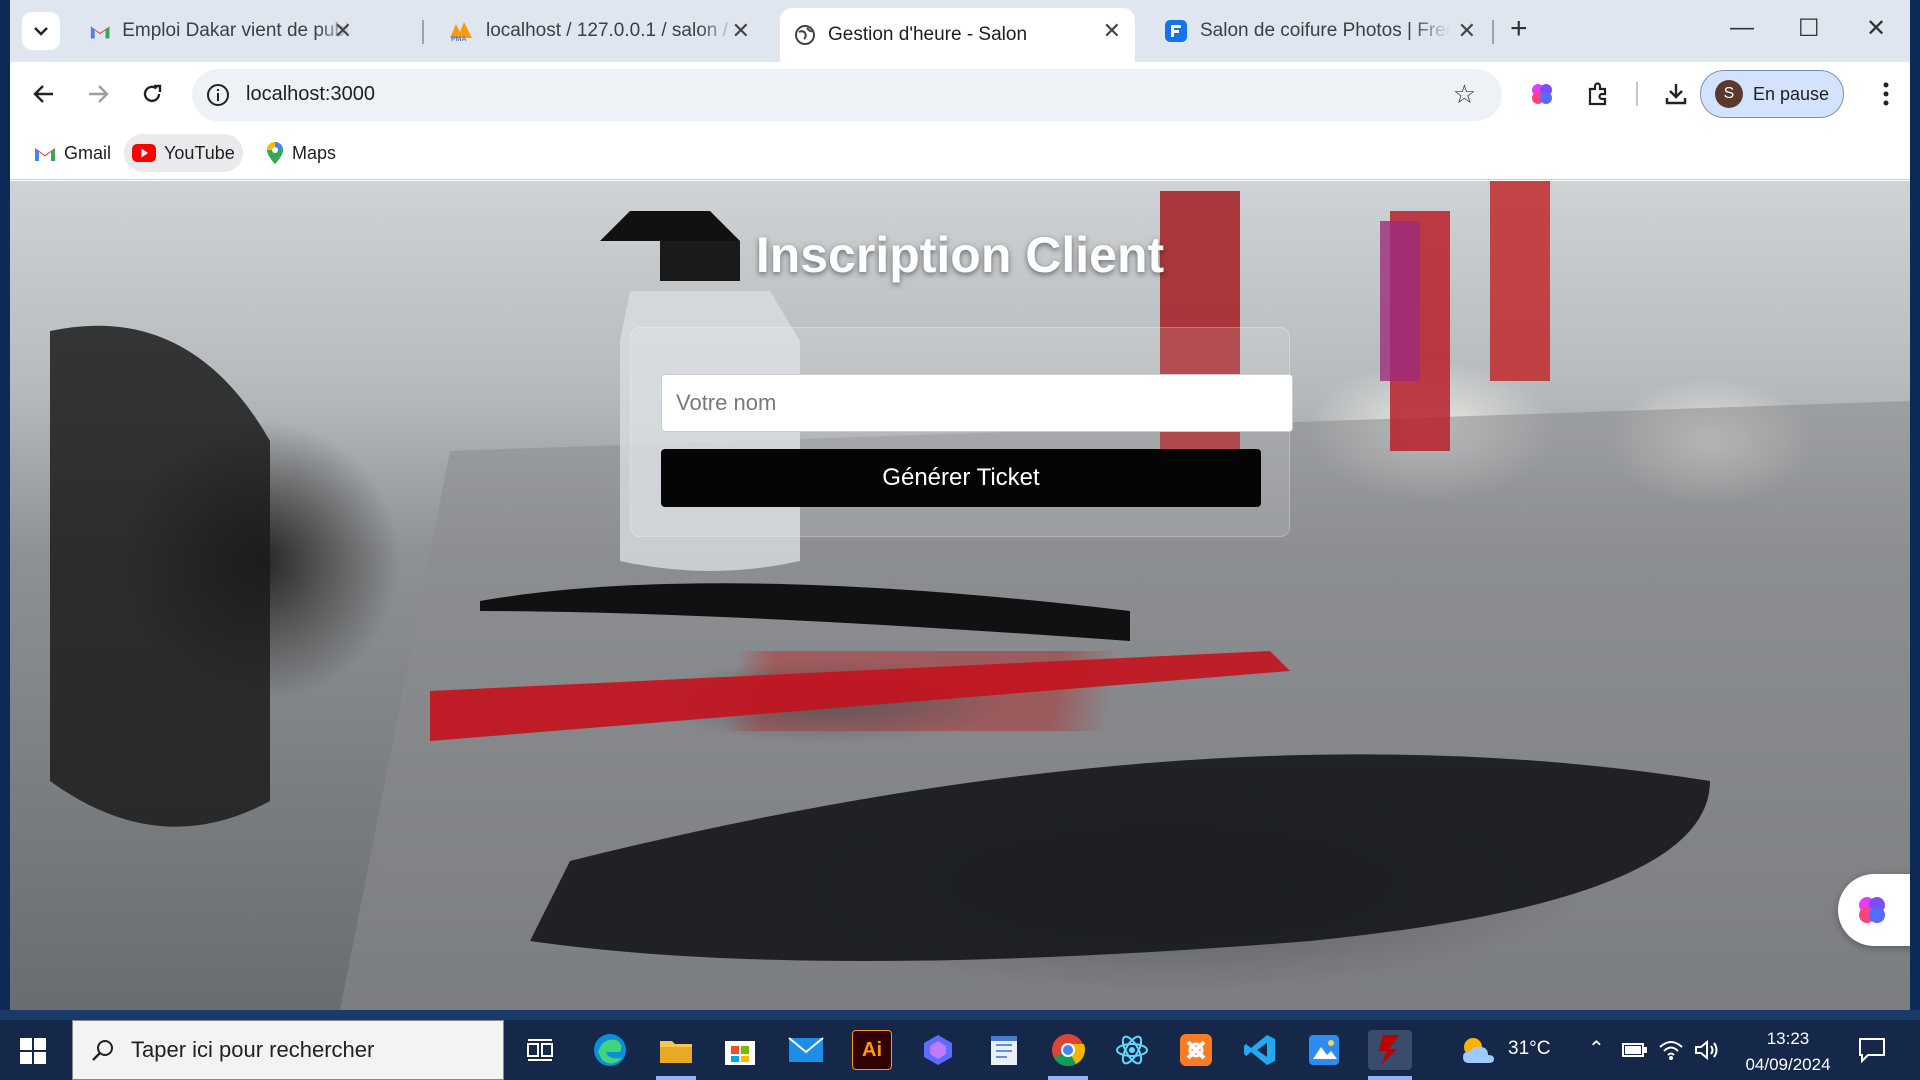 The image size is (1920, 1080). What do you see at coordinates (314, 152) in the screenshot?
I see `bookmark-label: Maps` at bounding box center [314, 152].